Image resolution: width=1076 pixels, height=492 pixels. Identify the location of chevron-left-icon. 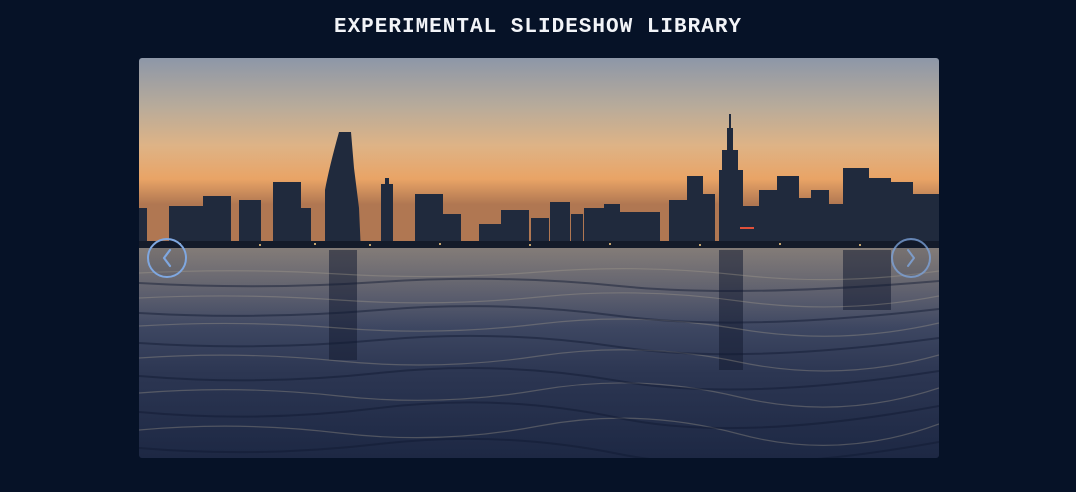
(167, 258).